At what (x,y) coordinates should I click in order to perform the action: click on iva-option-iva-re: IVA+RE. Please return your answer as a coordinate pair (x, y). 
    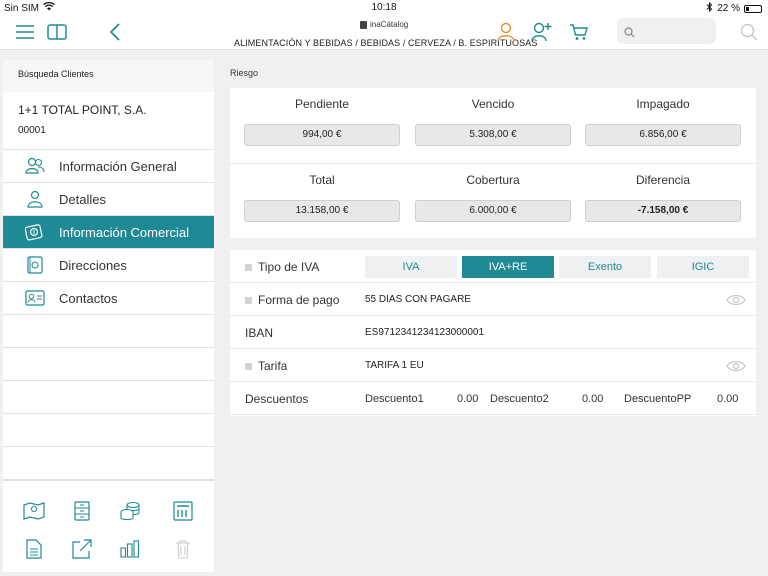
    Looking at the image, I should click on (508, 267).